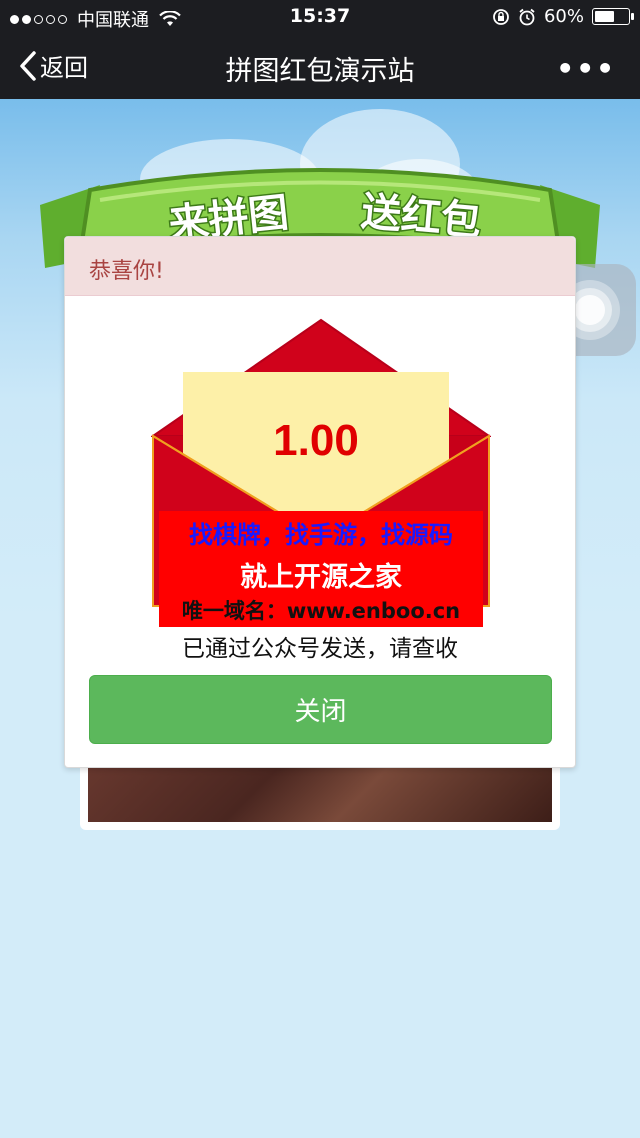  I want to click on status-bar: 中国联通 15:37 60%, so click(320, 17).